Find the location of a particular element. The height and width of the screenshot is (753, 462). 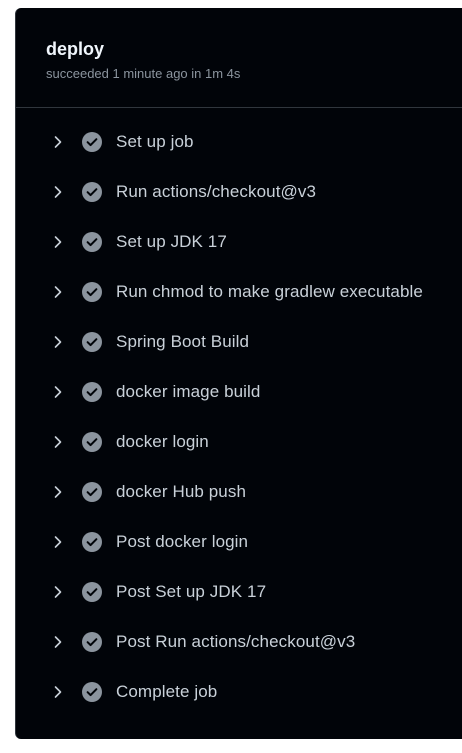

step-row-docker-login: docker login is located at coordinates (239, 442).